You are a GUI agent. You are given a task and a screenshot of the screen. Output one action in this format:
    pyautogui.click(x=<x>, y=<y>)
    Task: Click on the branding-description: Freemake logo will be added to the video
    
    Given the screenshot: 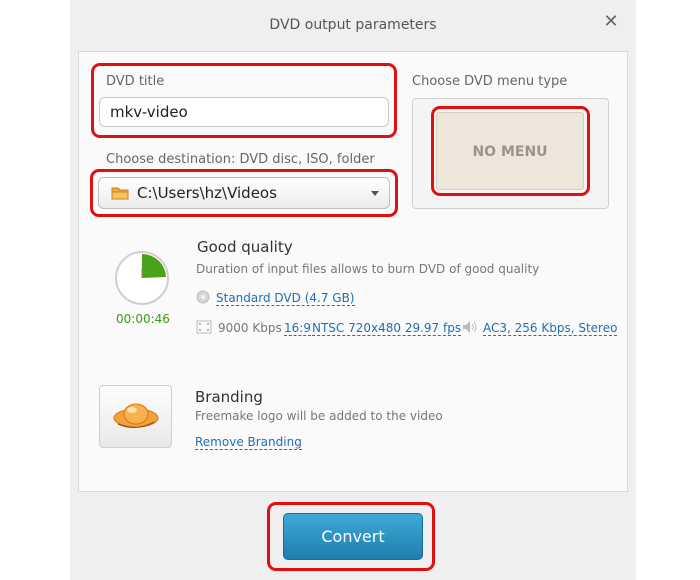 What is the action you would take?
    pyautogui.click(x=319, y=416)
    